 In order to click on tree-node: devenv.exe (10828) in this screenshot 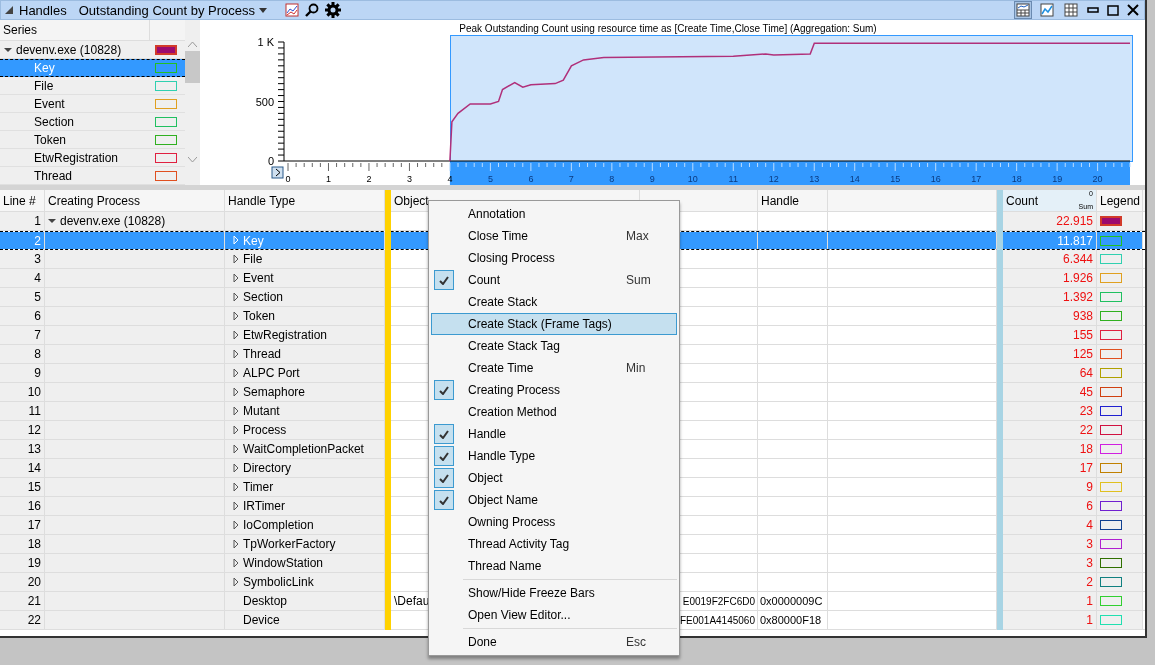, I will do `click(135, 221)`.